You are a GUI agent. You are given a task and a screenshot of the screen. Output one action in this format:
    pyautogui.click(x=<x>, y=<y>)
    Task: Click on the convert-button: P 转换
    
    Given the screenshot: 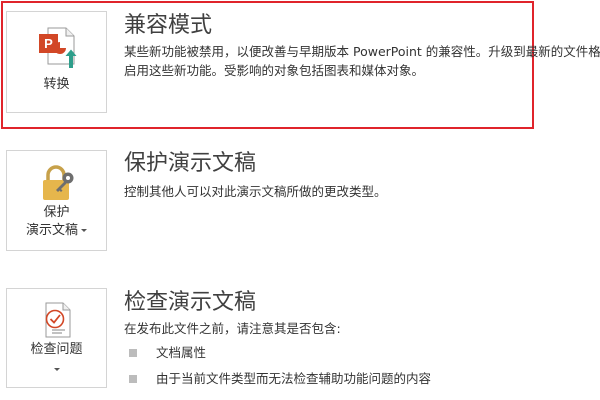 What is the action you would take?
    pyautogui.click(x=56, y=62)
    